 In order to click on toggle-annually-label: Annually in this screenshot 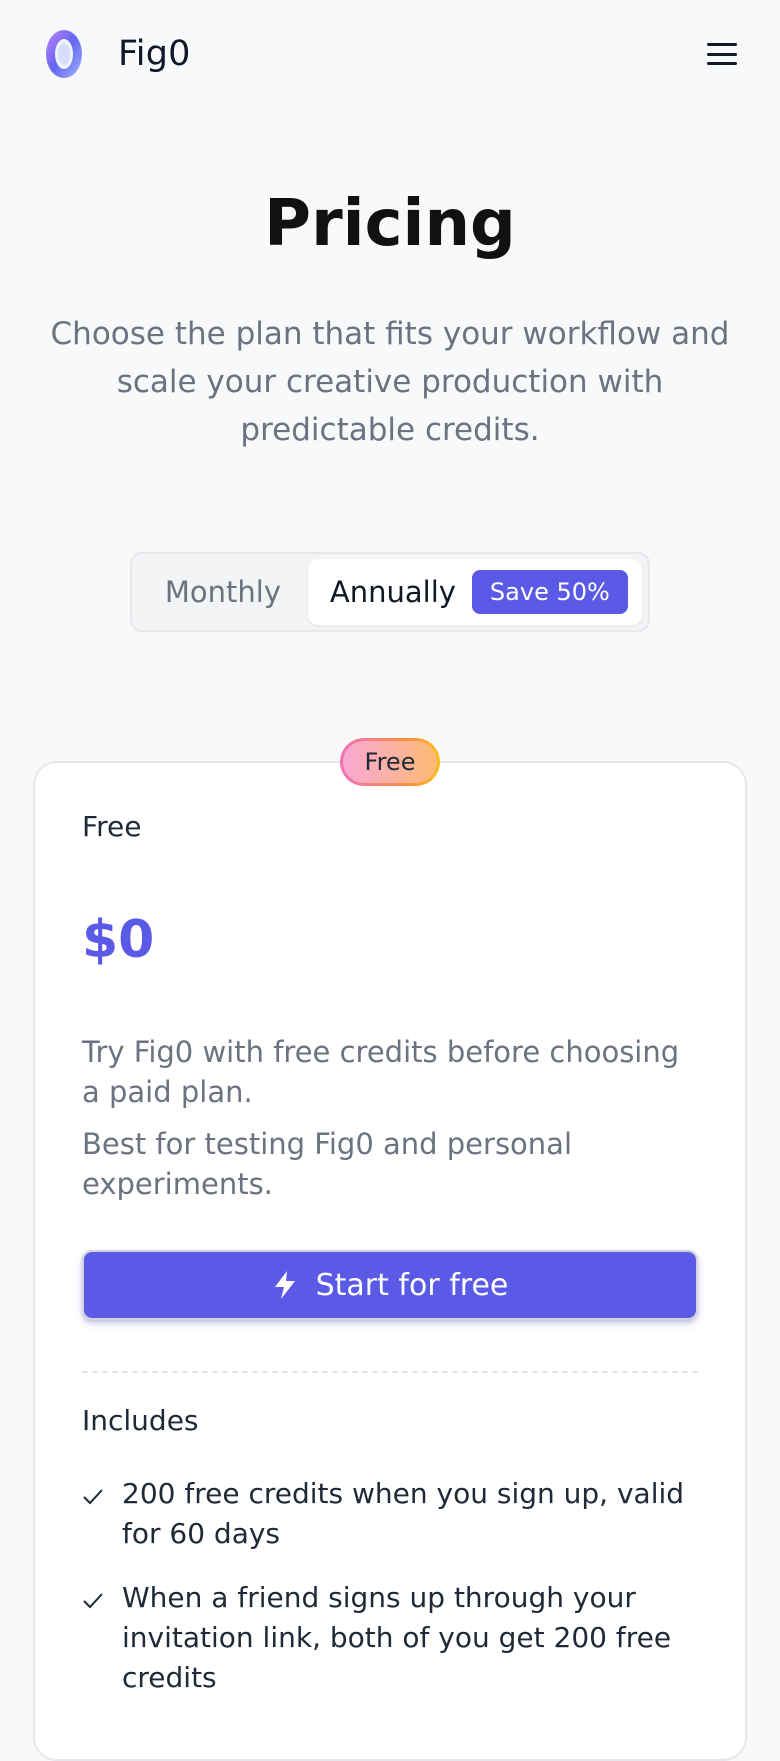, I will do `click(392, 592)`.